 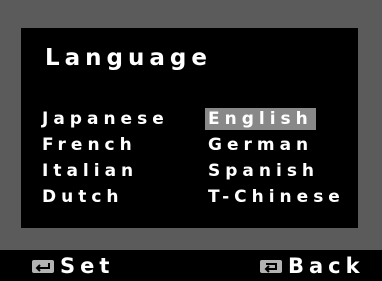 I want to click on set-label: Set, so click(x=87, y=266).